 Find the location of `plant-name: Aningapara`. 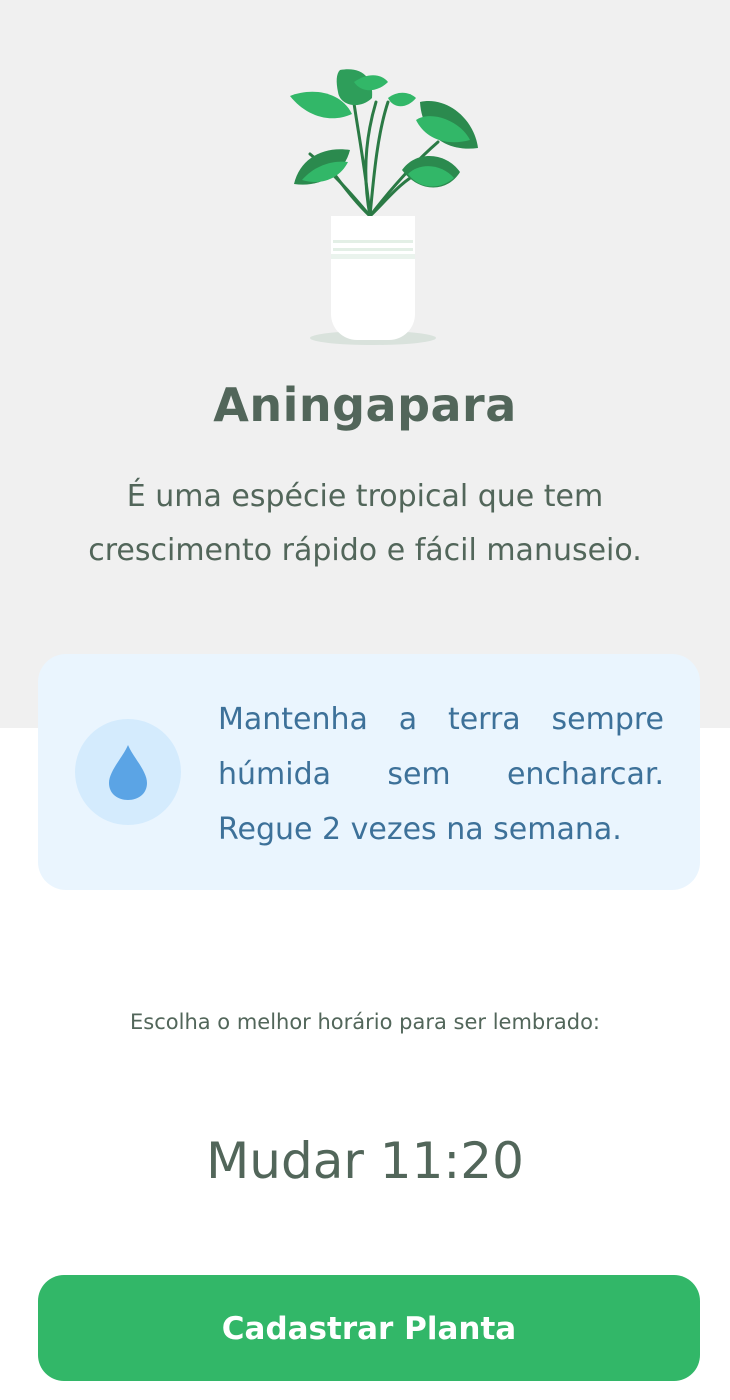

plant-name: Aningapara is located at coordinates (365, 405).